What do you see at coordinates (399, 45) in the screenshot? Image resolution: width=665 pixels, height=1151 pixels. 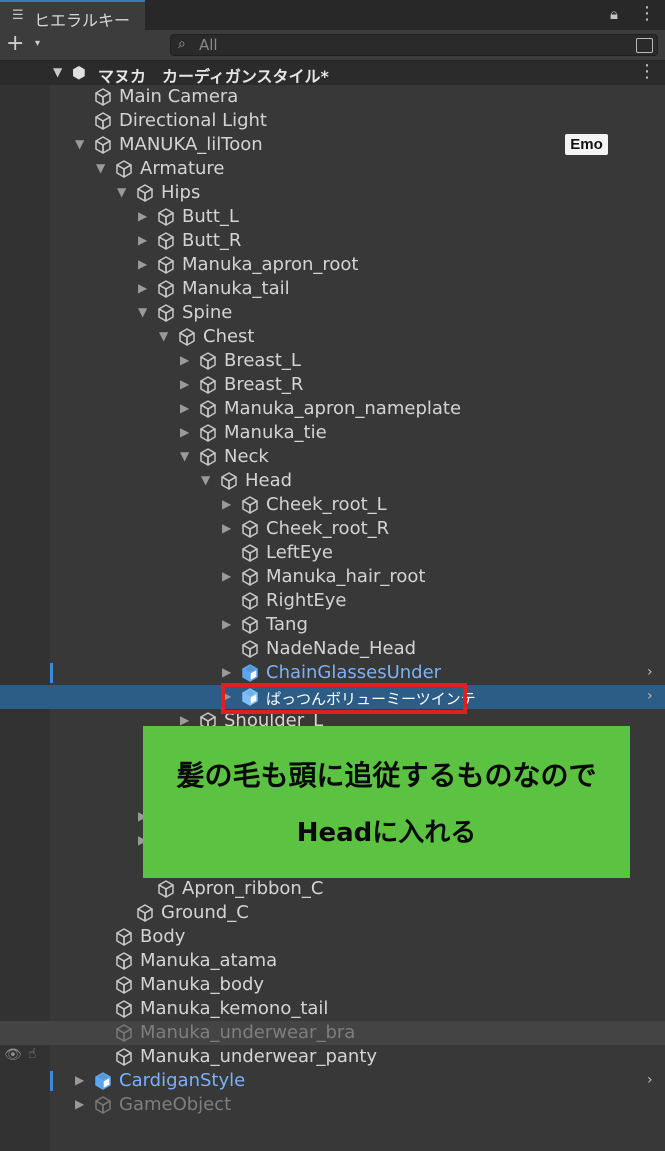 I see `search-input` at bounding box center [399, 45].